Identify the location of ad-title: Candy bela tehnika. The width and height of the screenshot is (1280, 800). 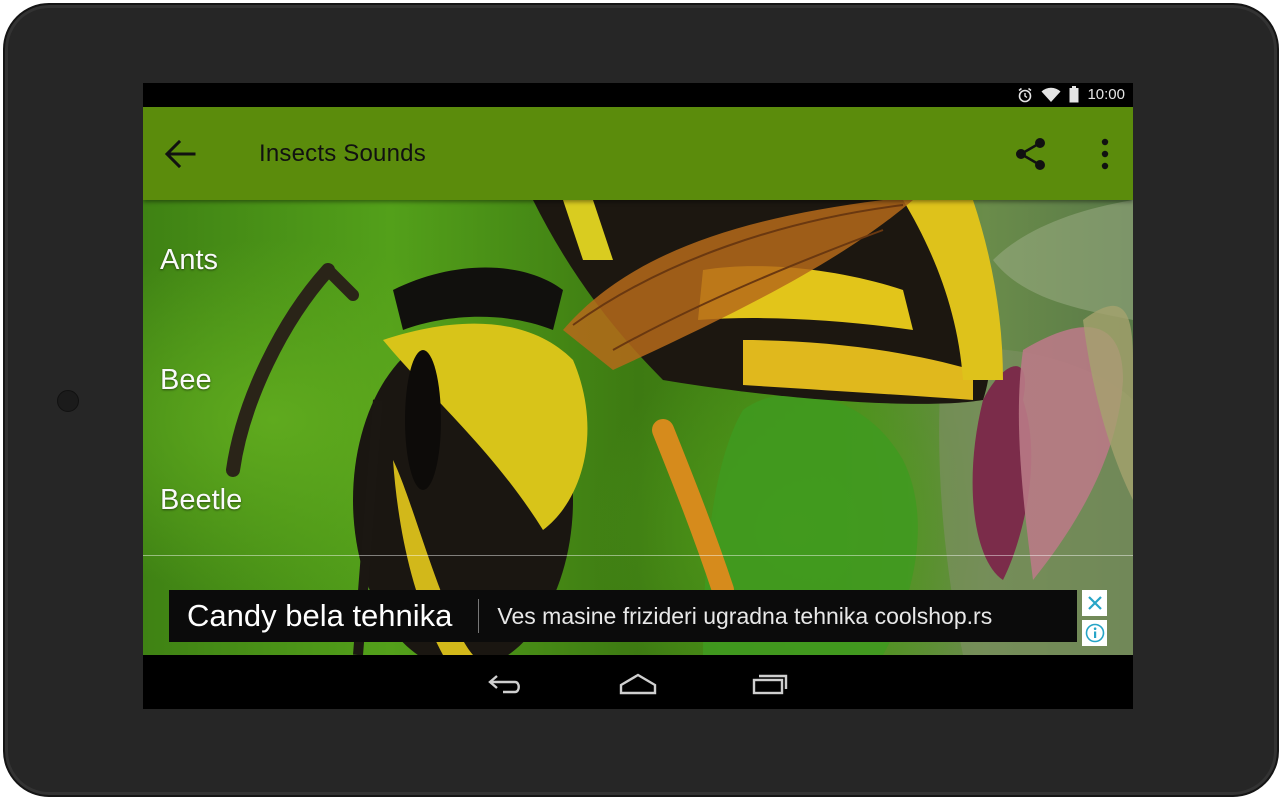
(320, 615).